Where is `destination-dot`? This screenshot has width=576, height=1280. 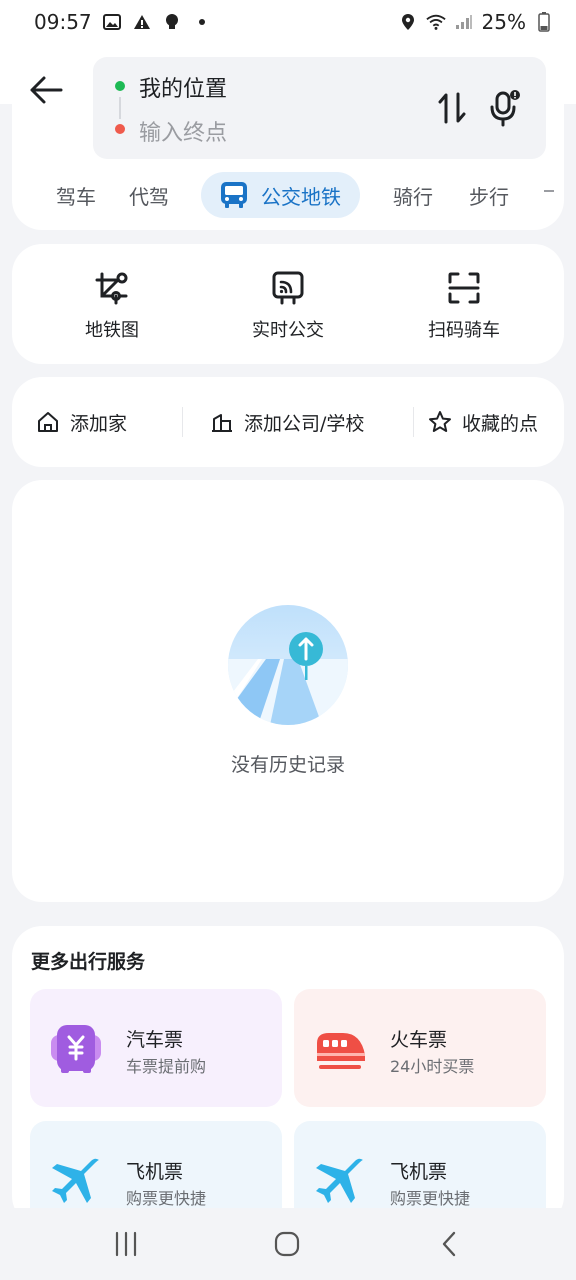 destination-dot is located at coordinates (120, 129).